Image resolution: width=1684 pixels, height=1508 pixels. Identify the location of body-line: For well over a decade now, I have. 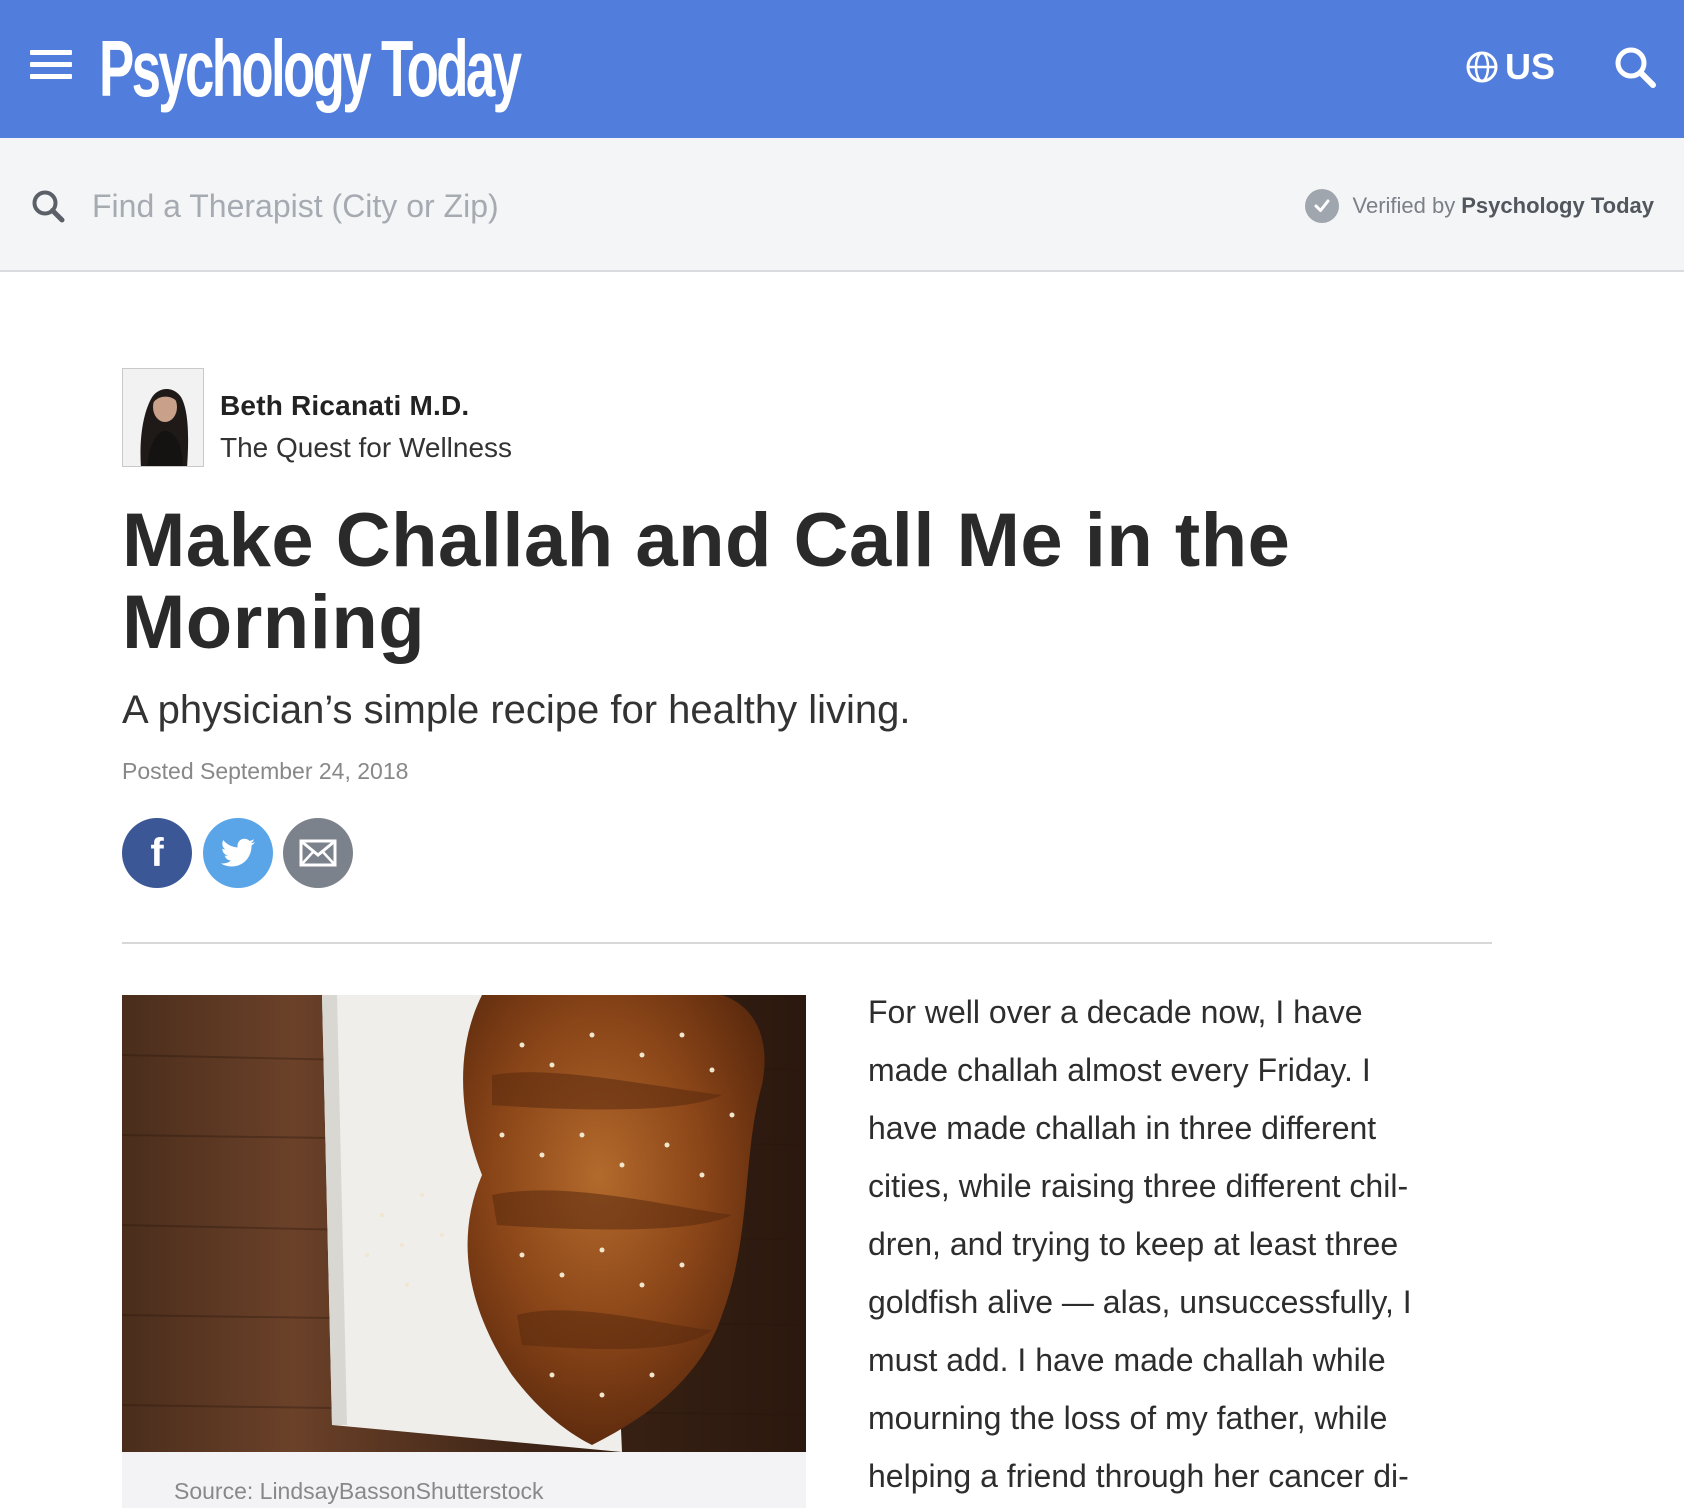
(1115, 1012).